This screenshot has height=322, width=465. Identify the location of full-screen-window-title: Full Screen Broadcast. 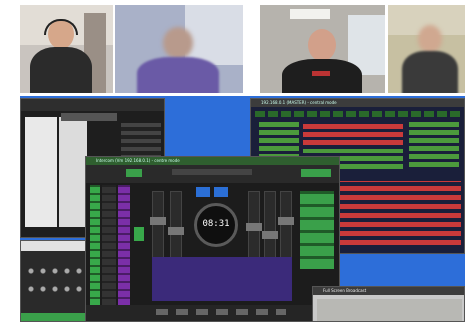
(388, 291).